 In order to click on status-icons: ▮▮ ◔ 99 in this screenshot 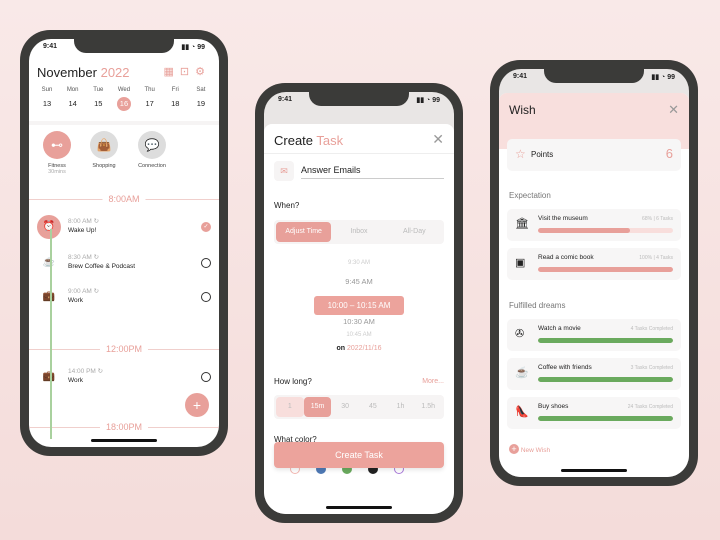, I will do `click(193, 47)`.